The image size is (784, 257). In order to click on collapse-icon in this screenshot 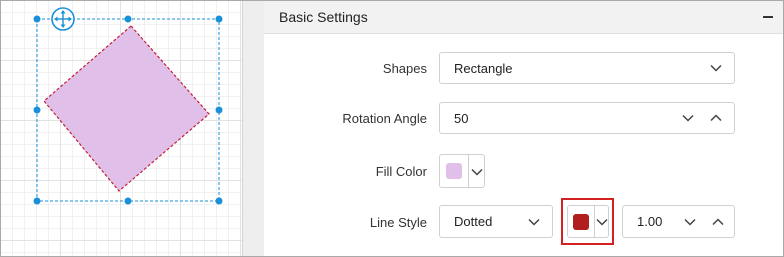, I will do `click(768, 16)`.